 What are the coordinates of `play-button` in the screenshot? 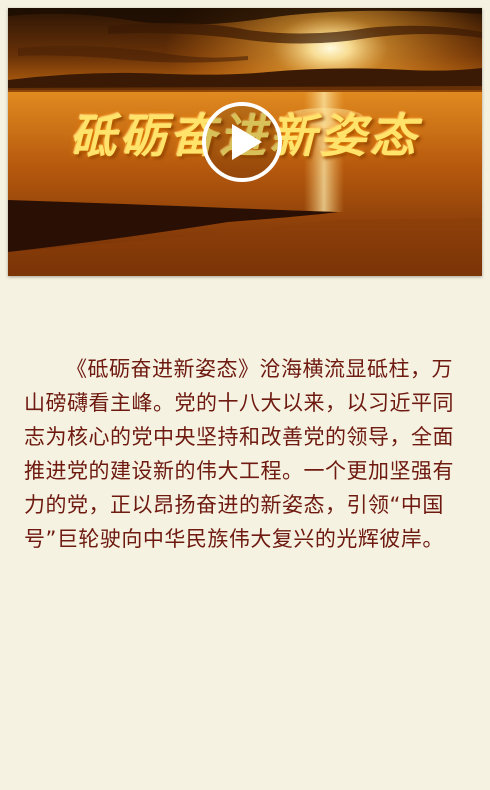 It's located at (242, 142).